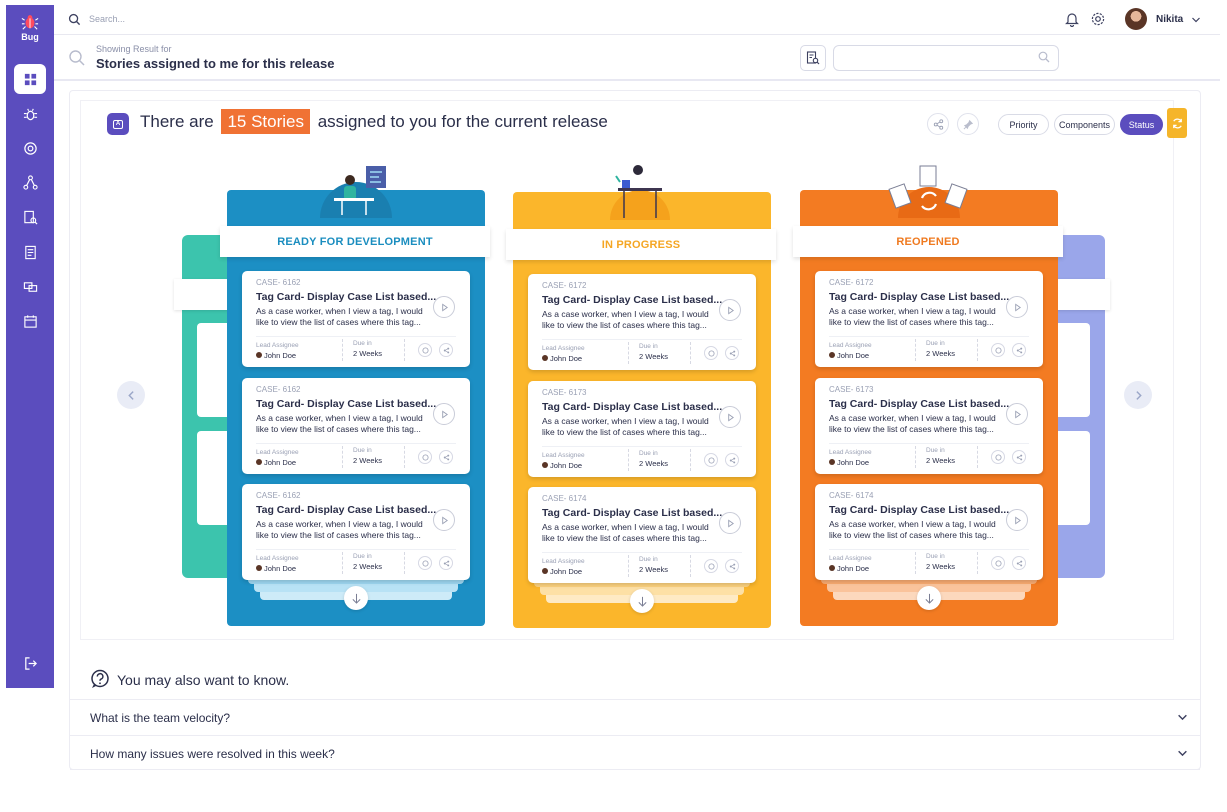 This screenshot has width=1227, height=812. Describe the element at coordinates (131, 395) in the screenshot. I see `carousel-prev-button` at that location.